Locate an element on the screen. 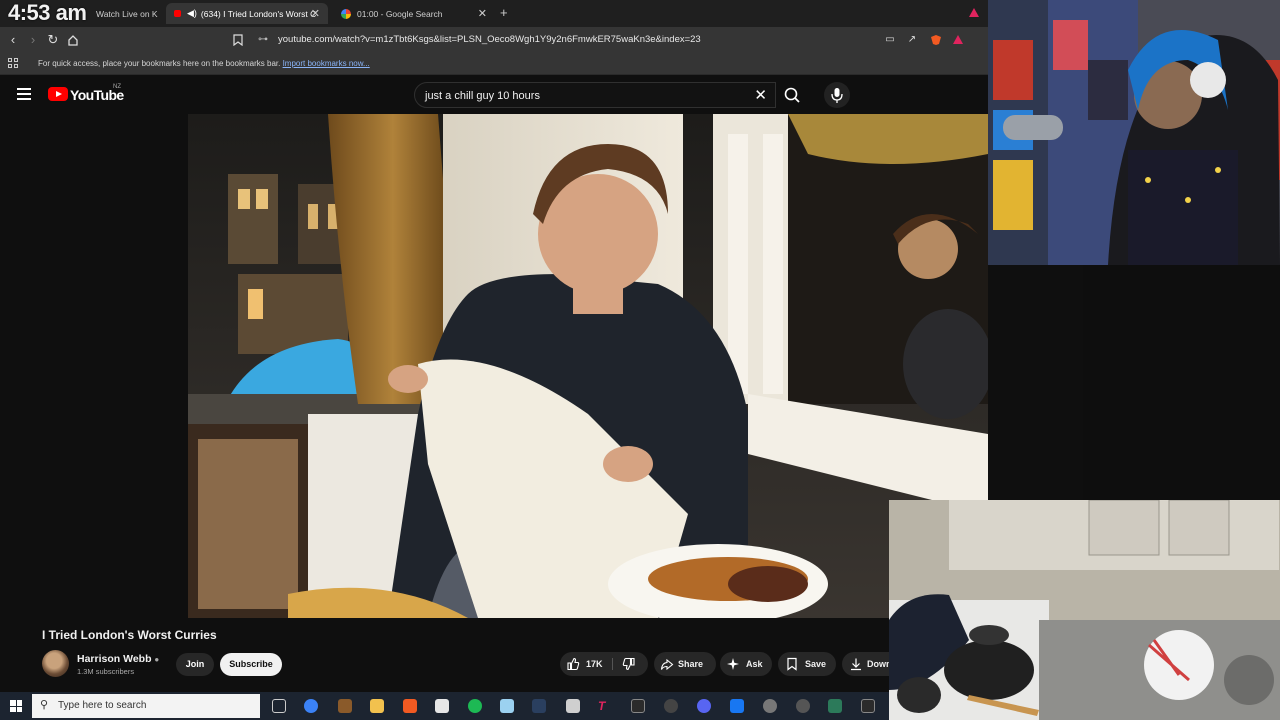 The height and width of the screenshot is (720, 1280). back-icon: ‹ is located at coordinates (13, 40).